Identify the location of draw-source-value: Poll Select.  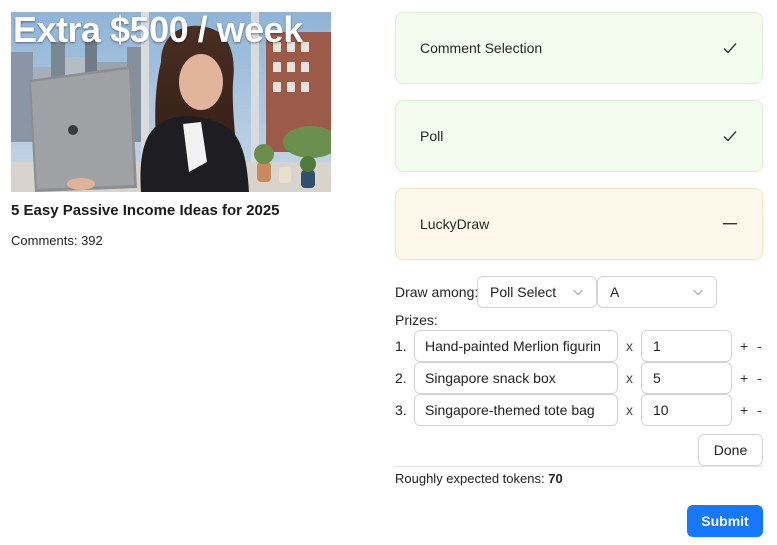
(523, 292).